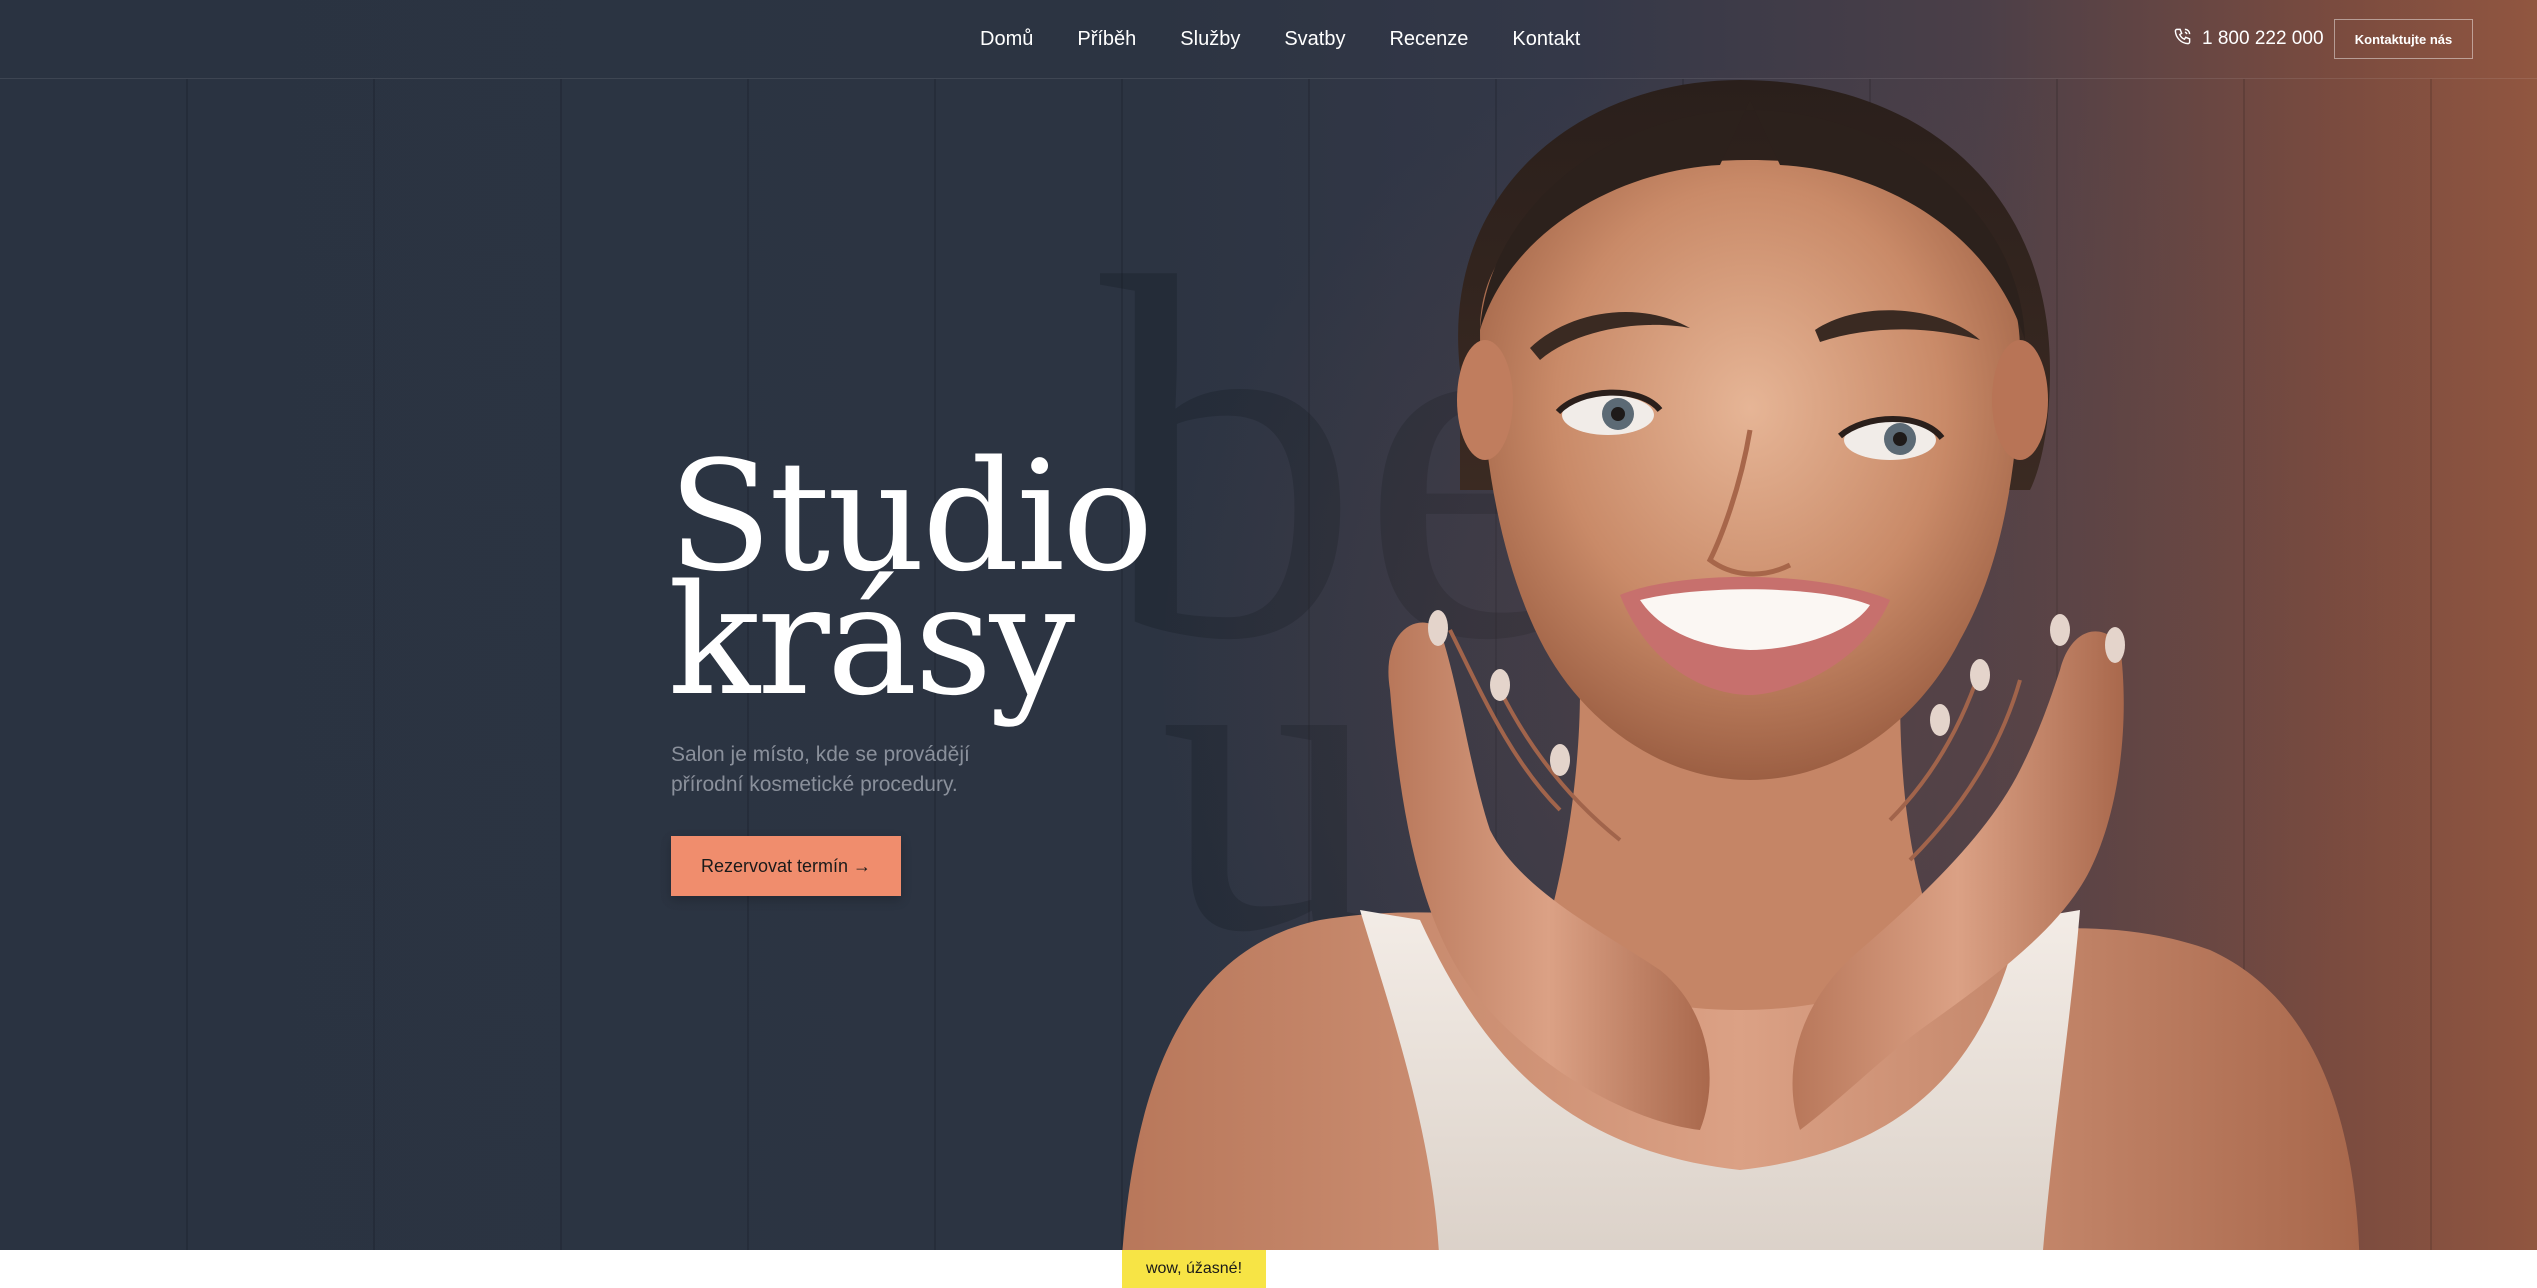 The image size is (2537, 1288). Describe the element at coordinates (2403, 39) in the screenshot. I see `contact-us-button: Kontaktujte nás` at that location.